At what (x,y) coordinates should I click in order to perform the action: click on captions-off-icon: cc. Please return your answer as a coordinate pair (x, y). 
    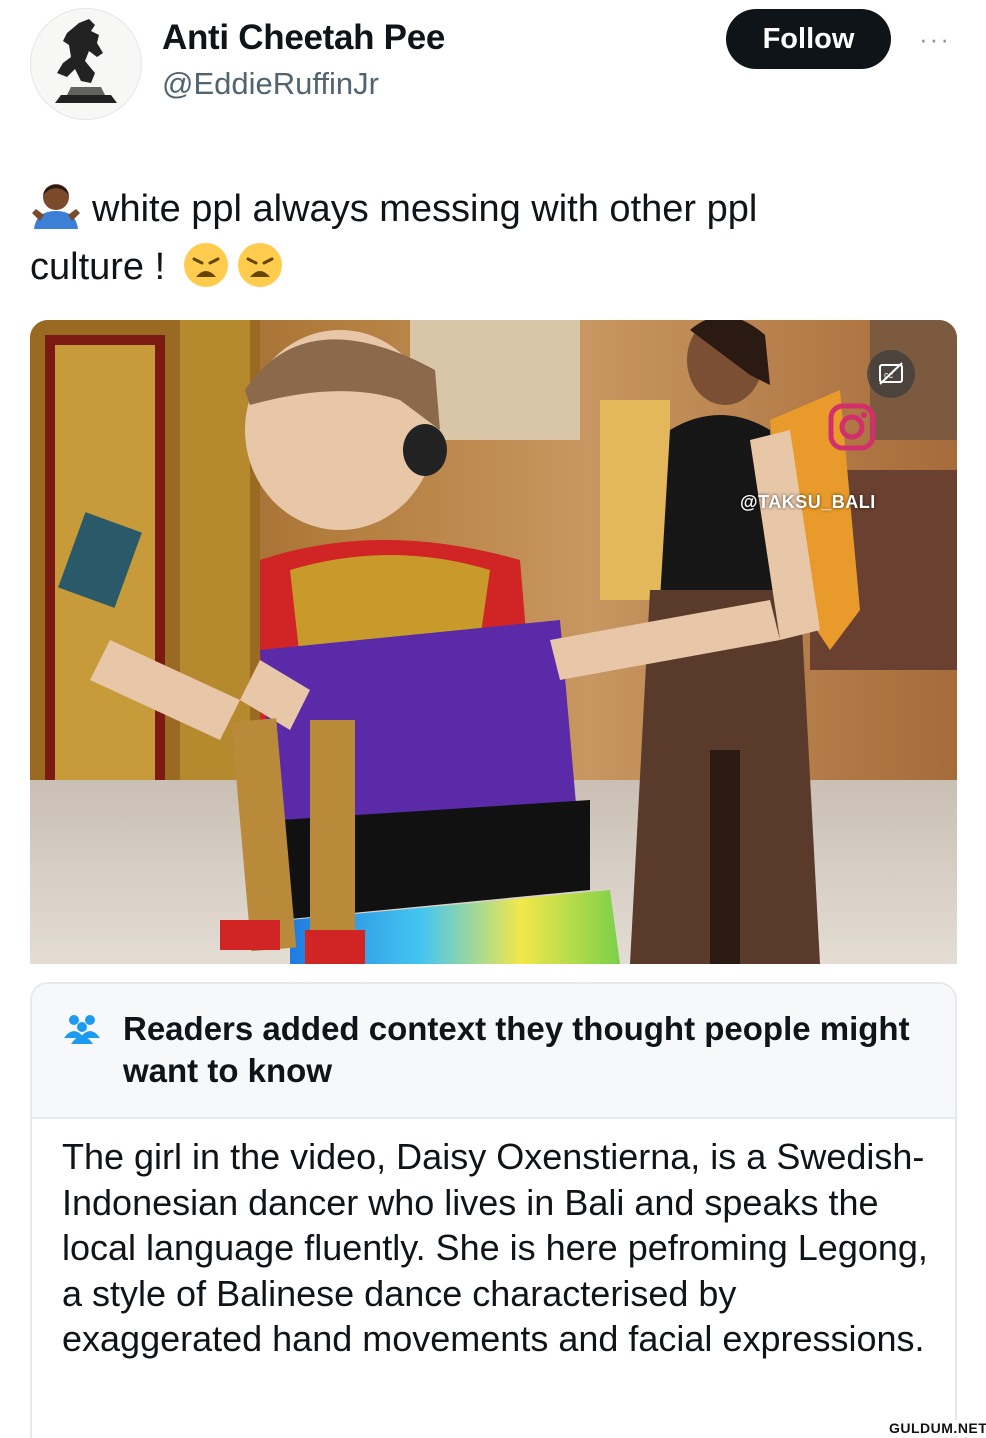
    Looking at the image, I should click on (891, 374).